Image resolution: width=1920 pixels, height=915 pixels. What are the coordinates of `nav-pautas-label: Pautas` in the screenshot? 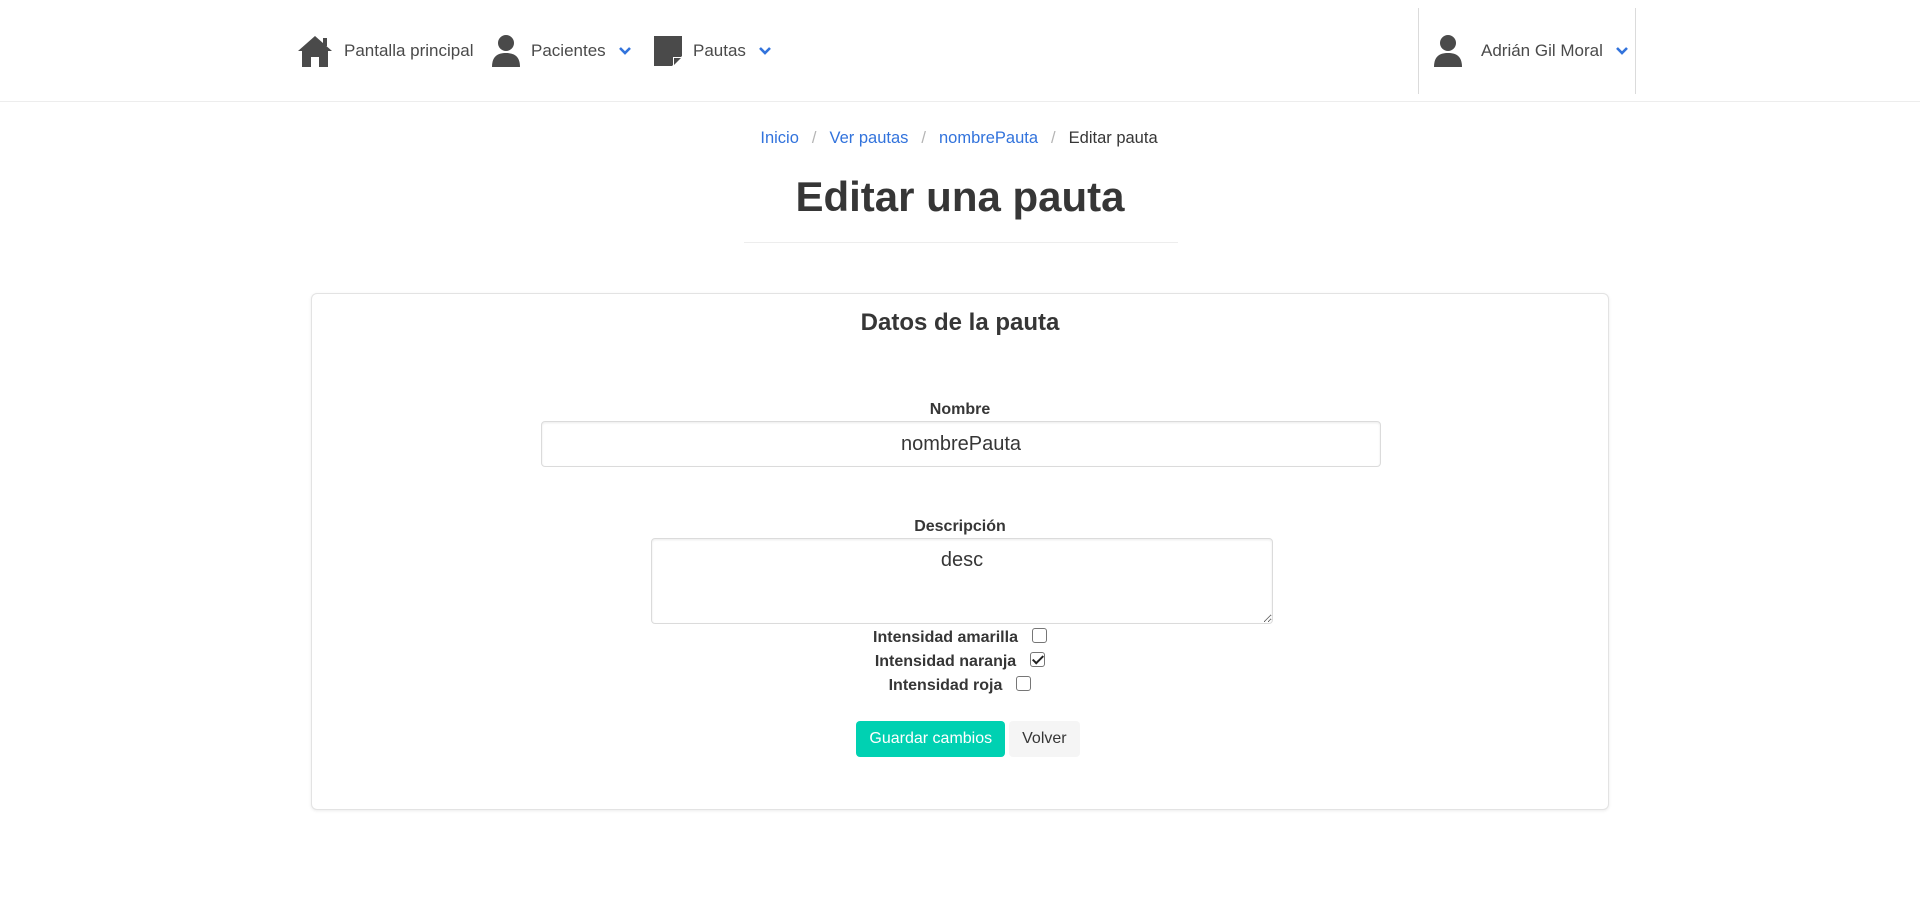 It's located at (719, 50).